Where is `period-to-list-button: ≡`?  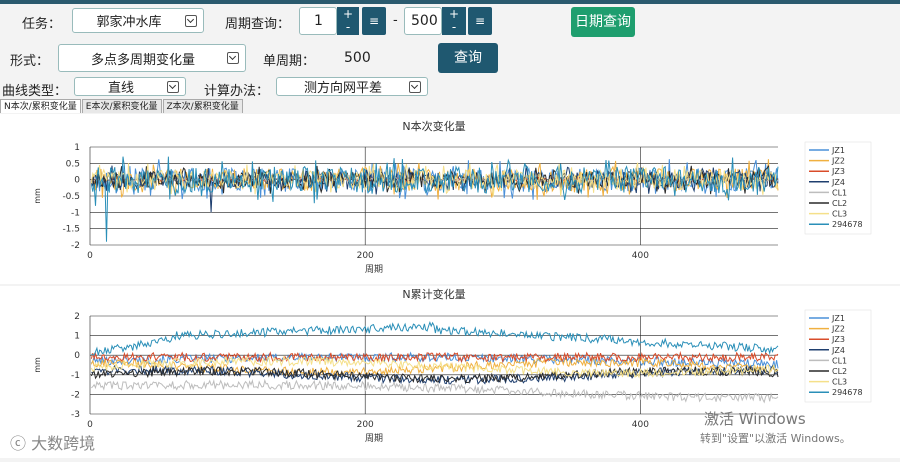 period-to-list-button: ≡ is located at coordinates (480, 21).